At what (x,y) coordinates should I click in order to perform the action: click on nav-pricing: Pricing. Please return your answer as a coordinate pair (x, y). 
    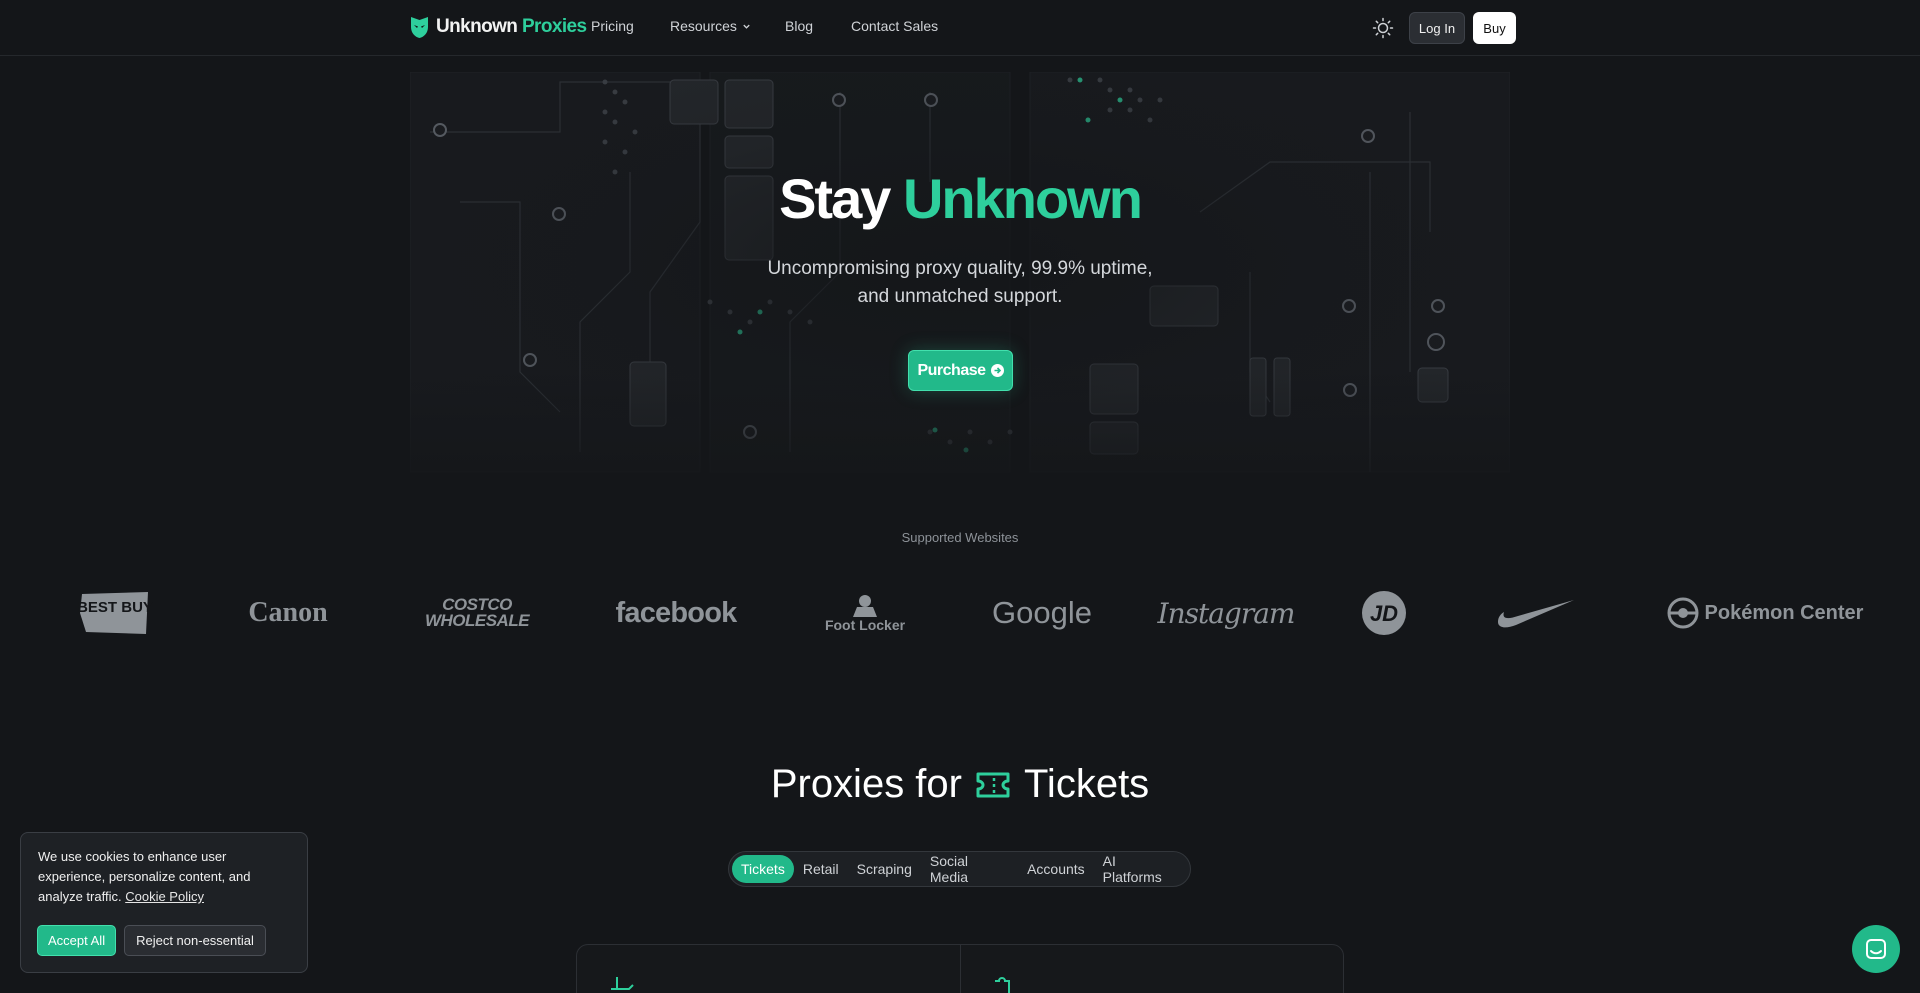
    Looking at the image, I should click on (612, 26).